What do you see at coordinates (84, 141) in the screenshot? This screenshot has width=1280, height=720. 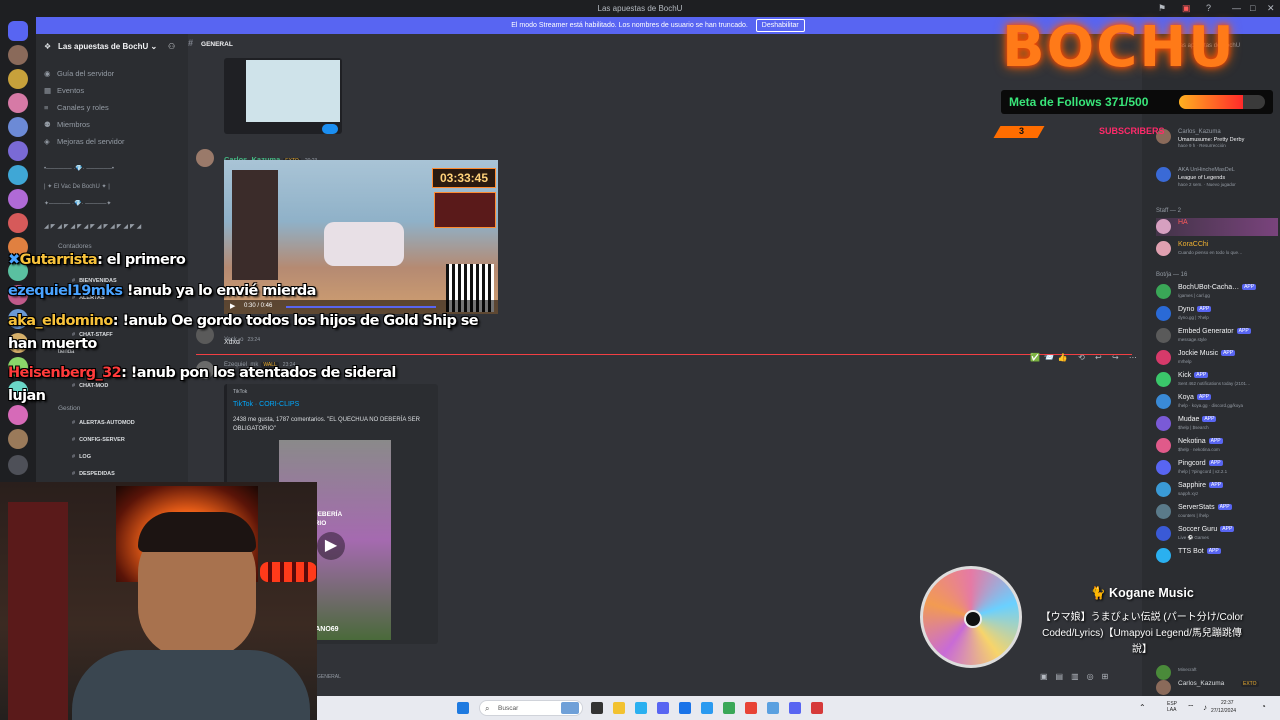 I see `nav-boosts: ◈ Mejoras del servidor` at bounding box center [84, 141].